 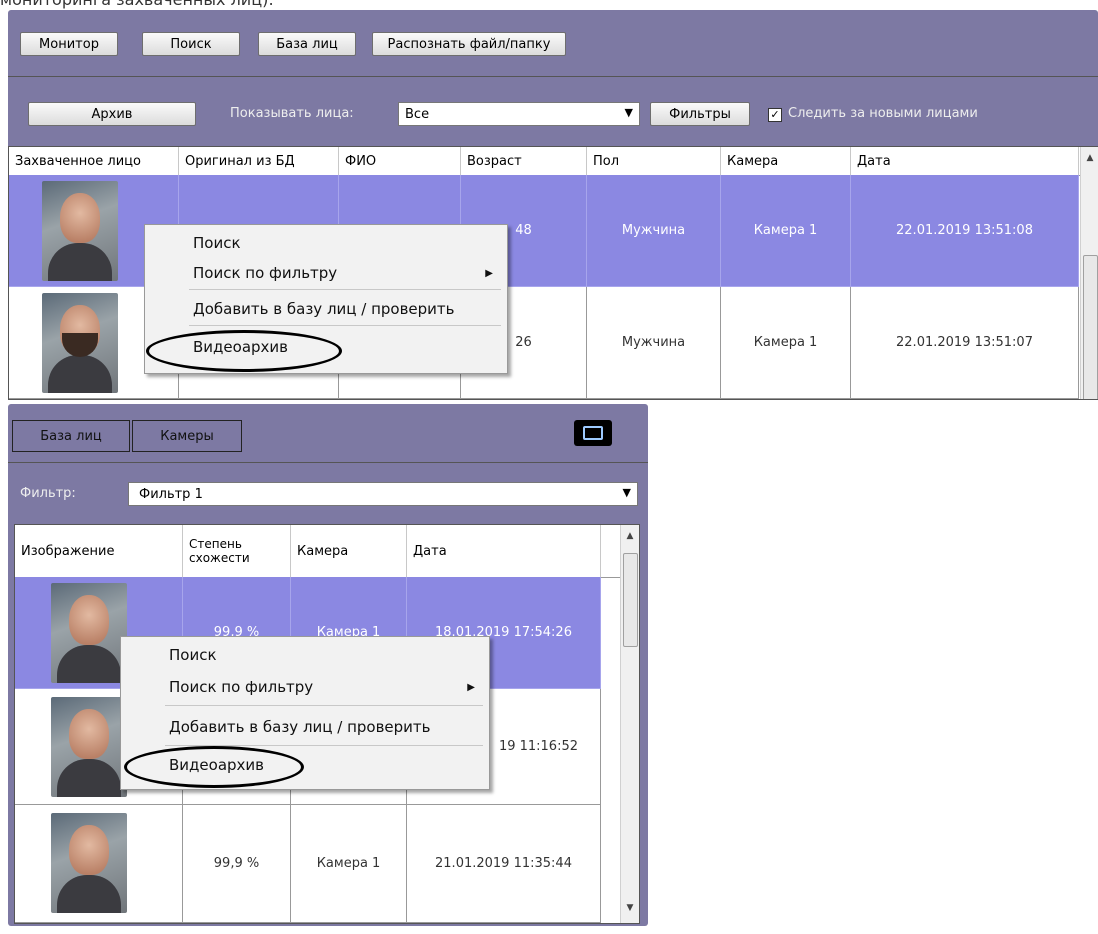 I want to click on col-db-original: Оригинал из БД, so click(x=259, y=161).